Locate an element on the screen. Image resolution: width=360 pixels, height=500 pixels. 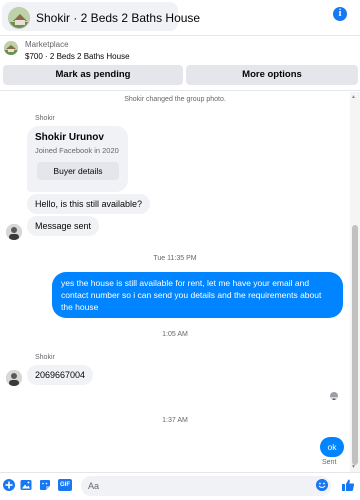
conversation-title-button: Shokir · 2 Beds 2 Baths House is located at coordinates (101, 16).